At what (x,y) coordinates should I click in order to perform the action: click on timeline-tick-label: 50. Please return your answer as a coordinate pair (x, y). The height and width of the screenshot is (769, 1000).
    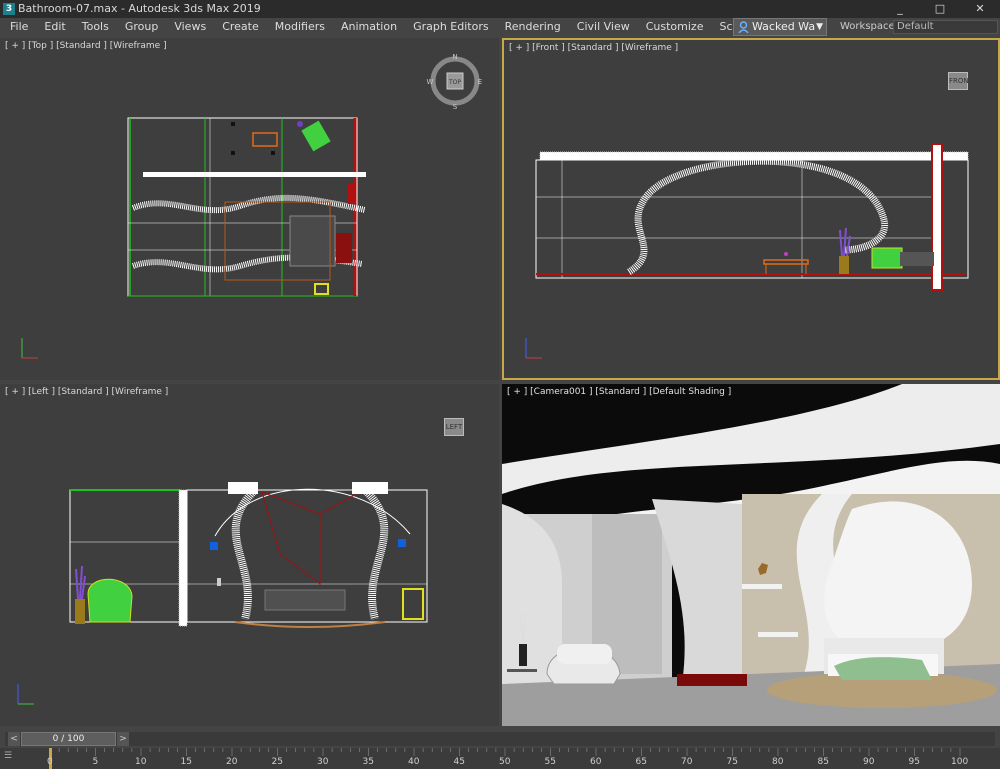
    Looking at the image, I should click on (505, 762).